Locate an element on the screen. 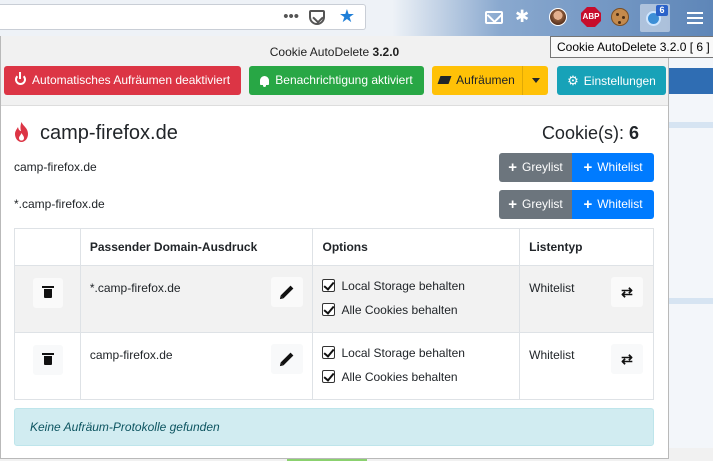 The height and width of the screenshot is (461, 713). cookie-count: Cookie(s): 6 is located at coordinates (590, 133).